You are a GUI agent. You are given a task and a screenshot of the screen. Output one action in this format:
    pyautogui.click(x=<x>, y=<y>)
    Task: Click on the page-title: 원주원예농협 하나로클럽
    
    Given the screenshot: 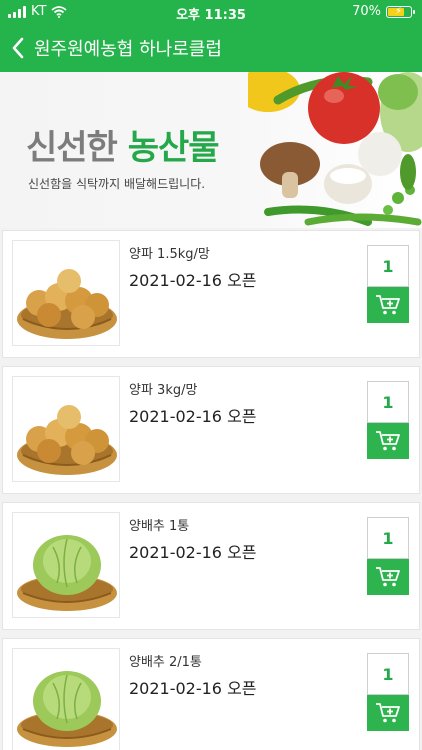 What is the action you would take?
    pyautogui.click(x=128, y=49)
    